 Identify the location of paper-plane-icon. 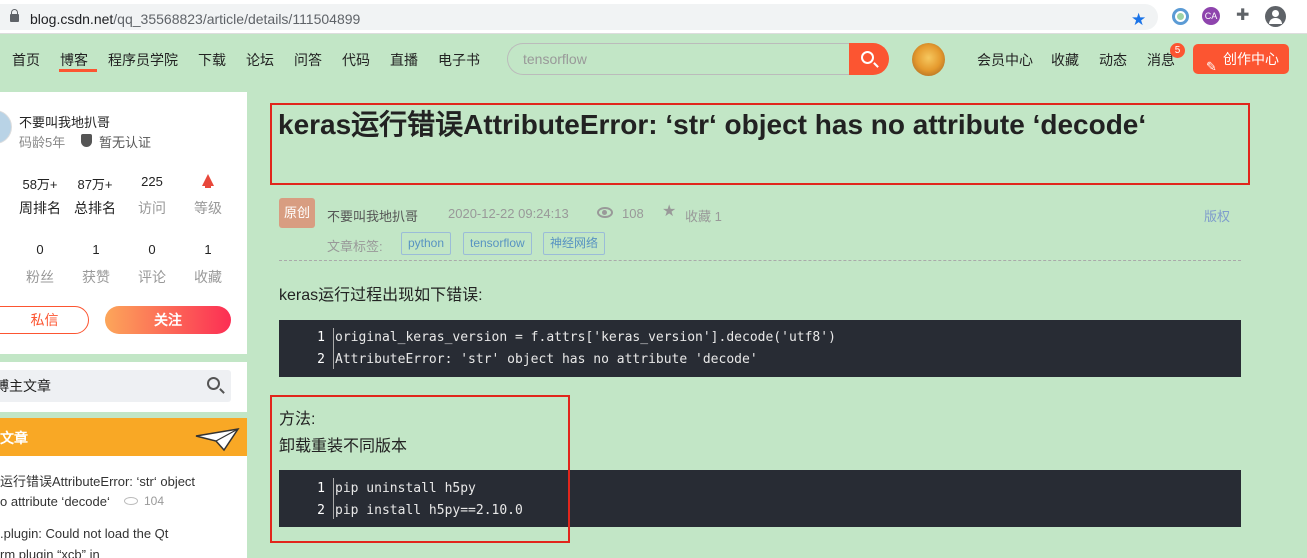
(217, 439).